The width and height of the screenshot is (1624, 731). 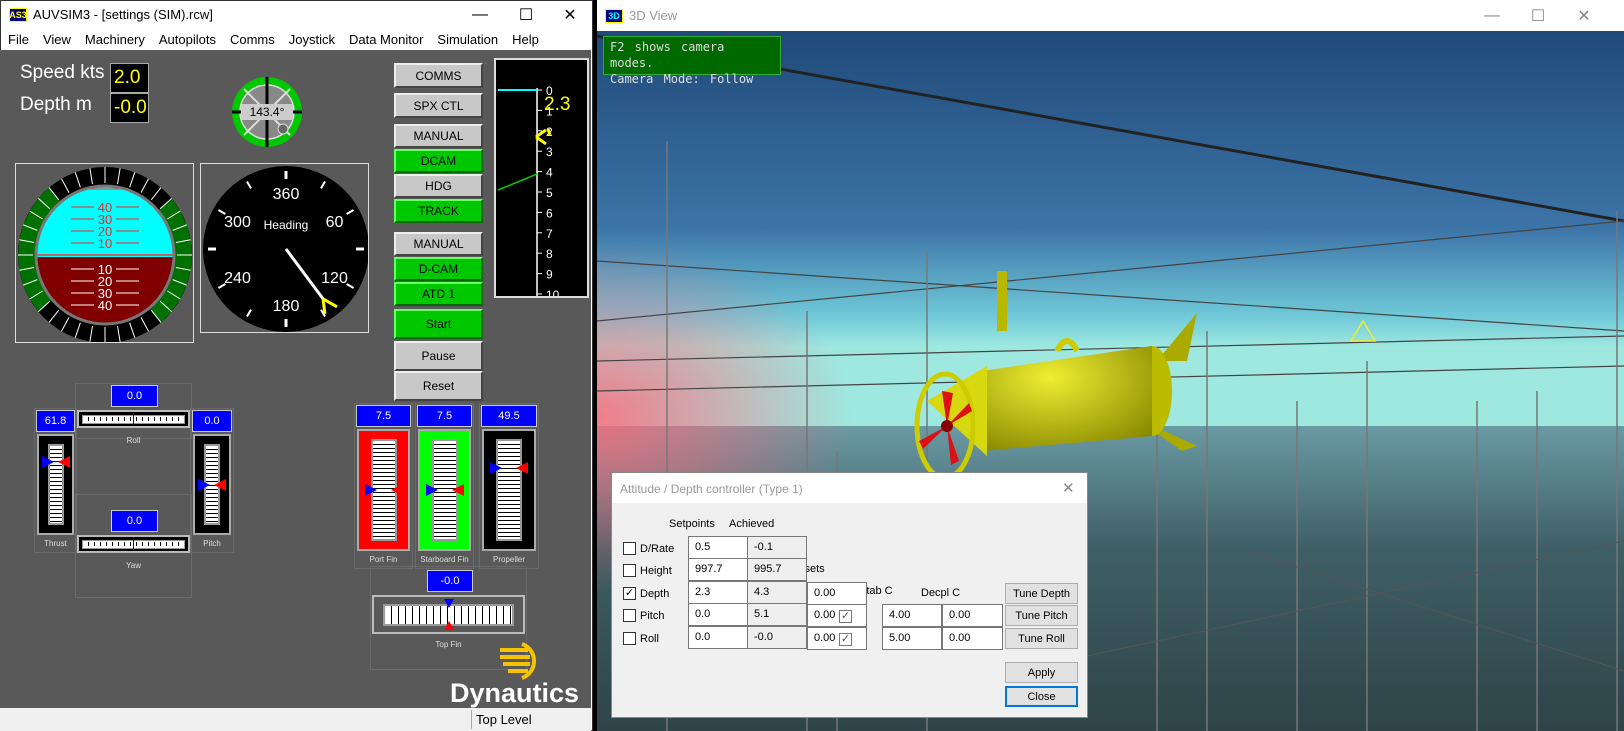 I want to click on close-button: ✕, so click(x=570, y=14).